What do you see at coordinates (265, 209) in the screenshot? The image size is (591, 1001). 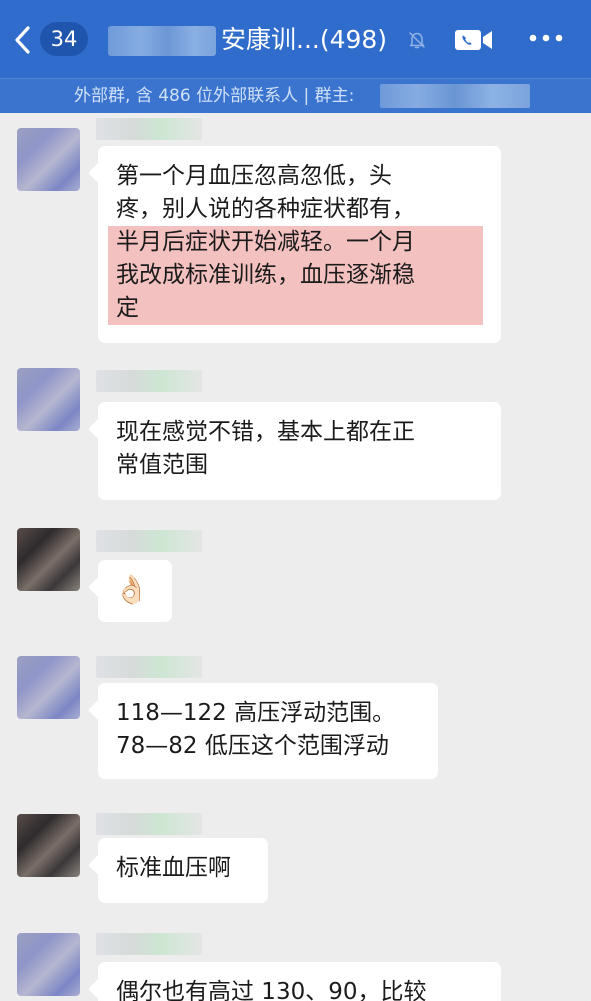 I see `message-text-line: 疼，别人说的各种症状都有，` at bounding box center [265, 209].